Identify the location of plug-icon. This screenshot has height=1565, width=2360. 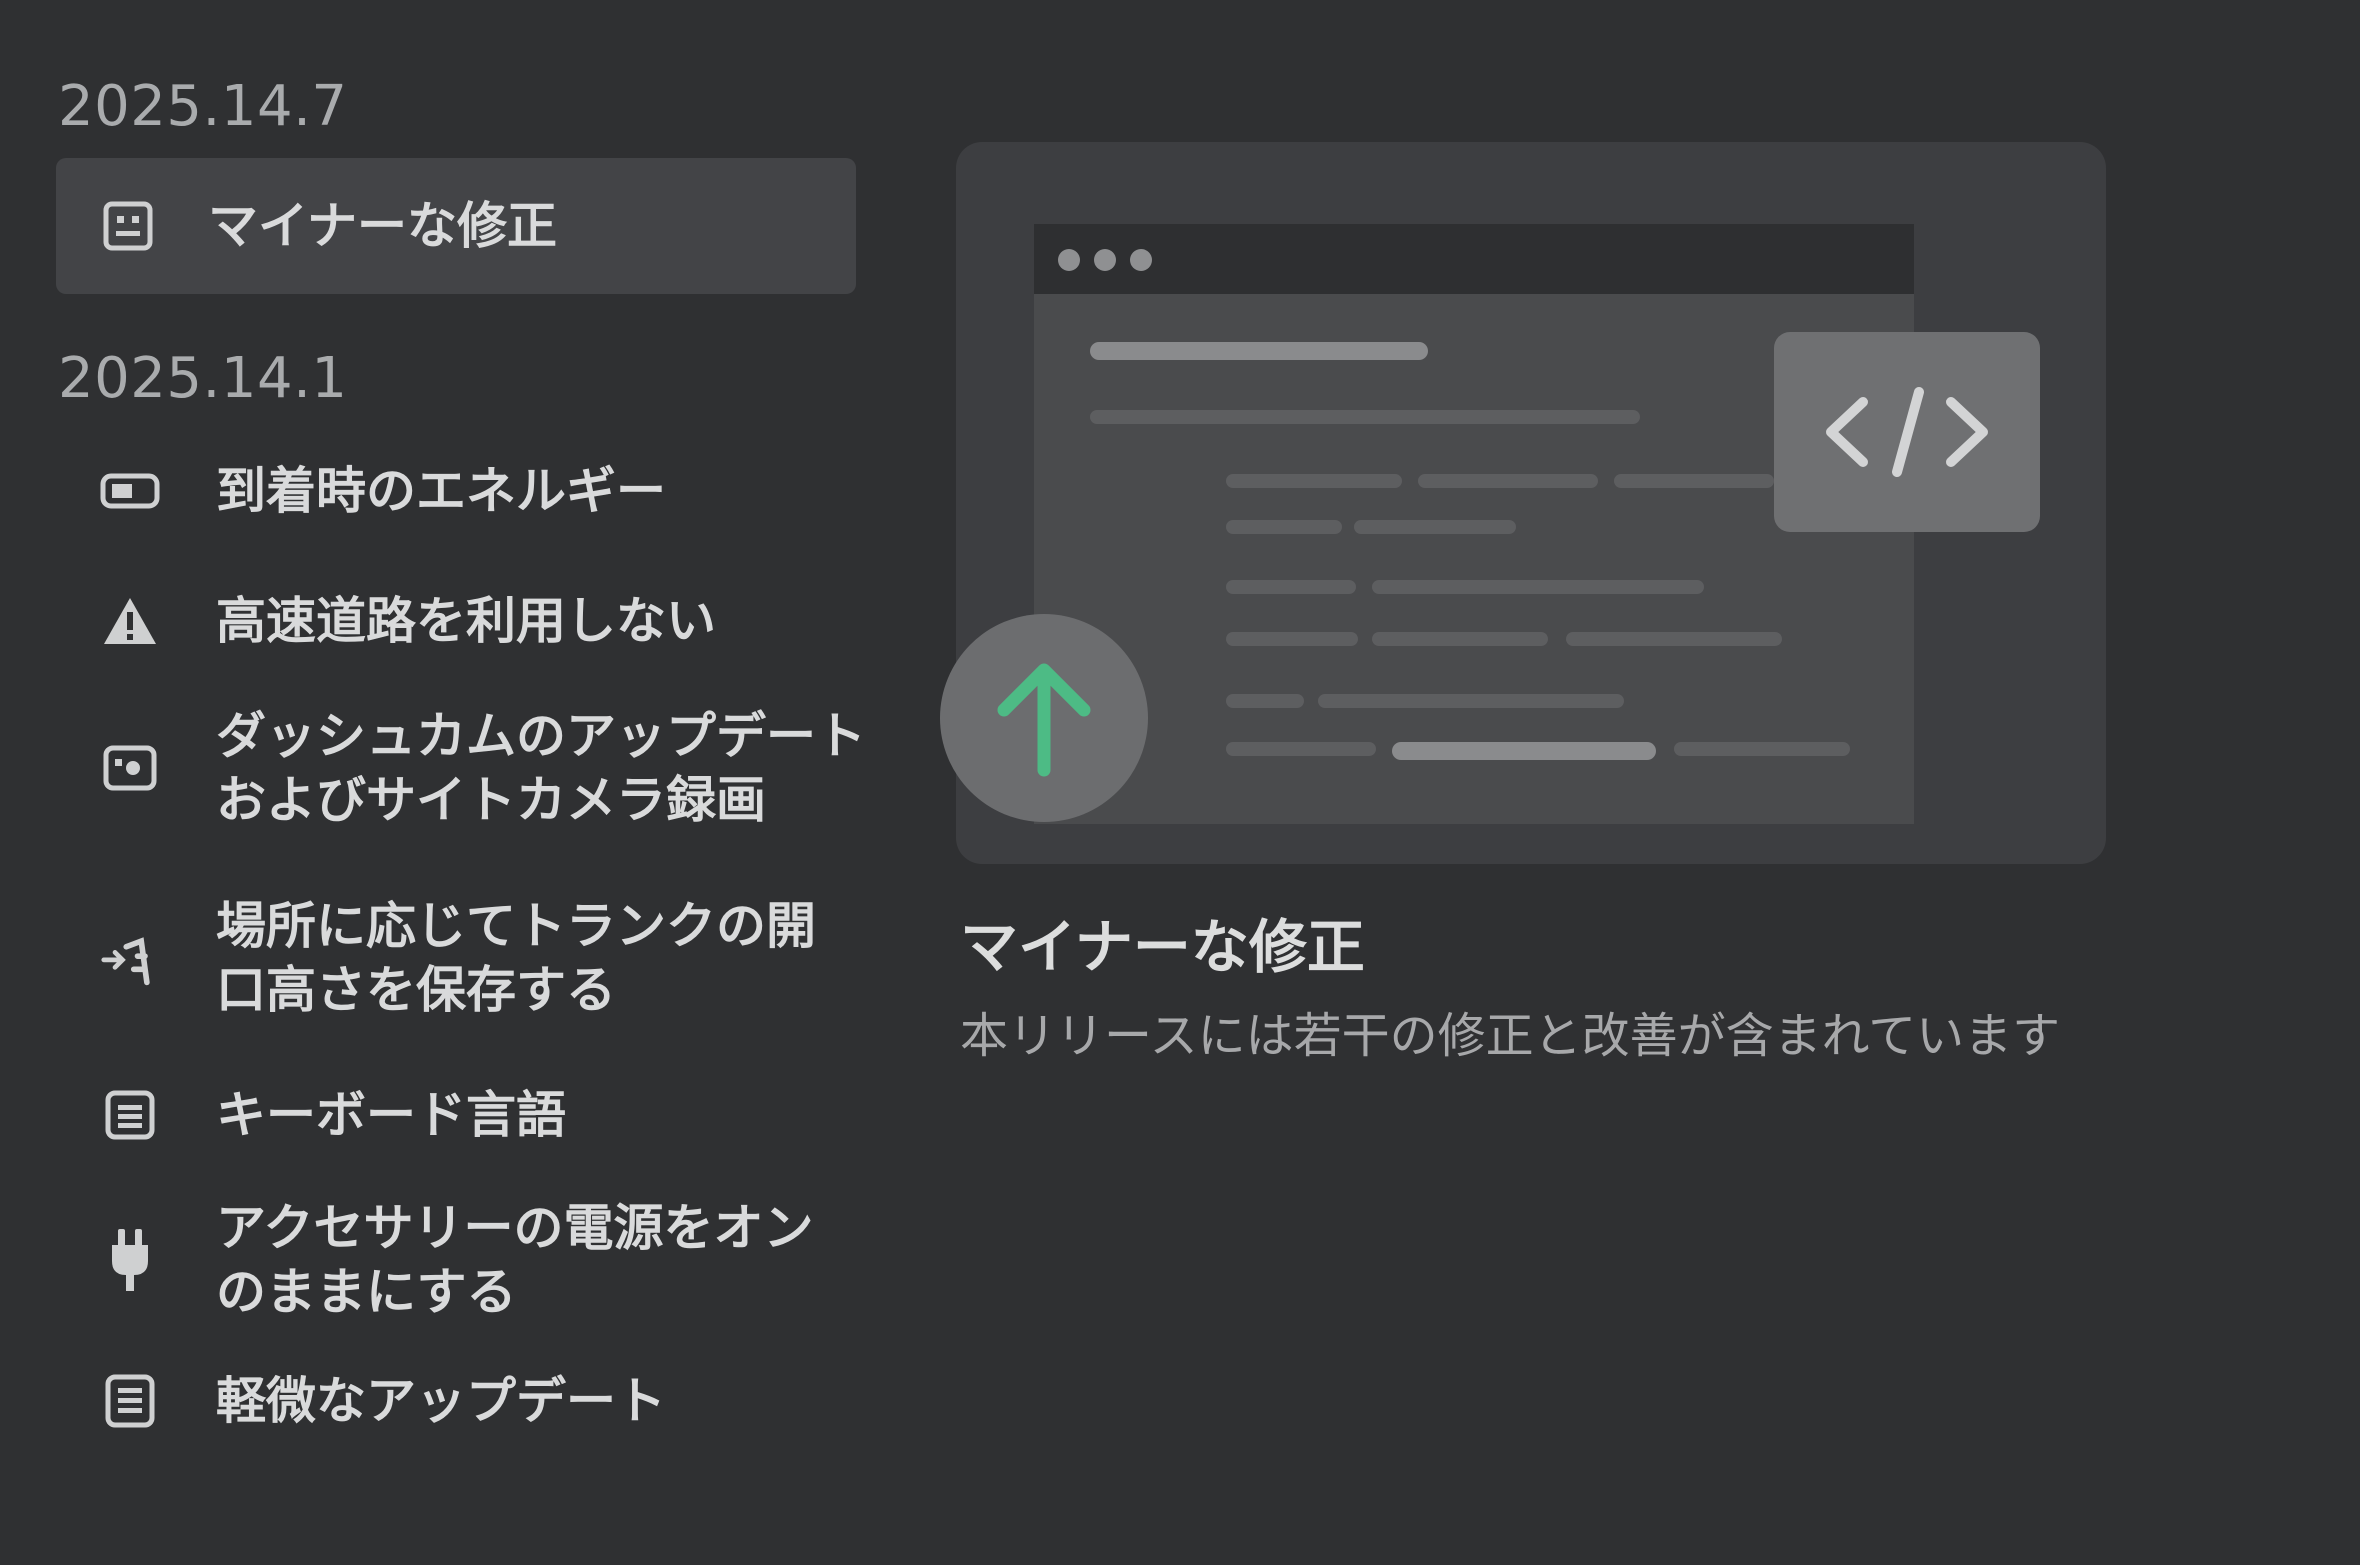
(130, 1260).